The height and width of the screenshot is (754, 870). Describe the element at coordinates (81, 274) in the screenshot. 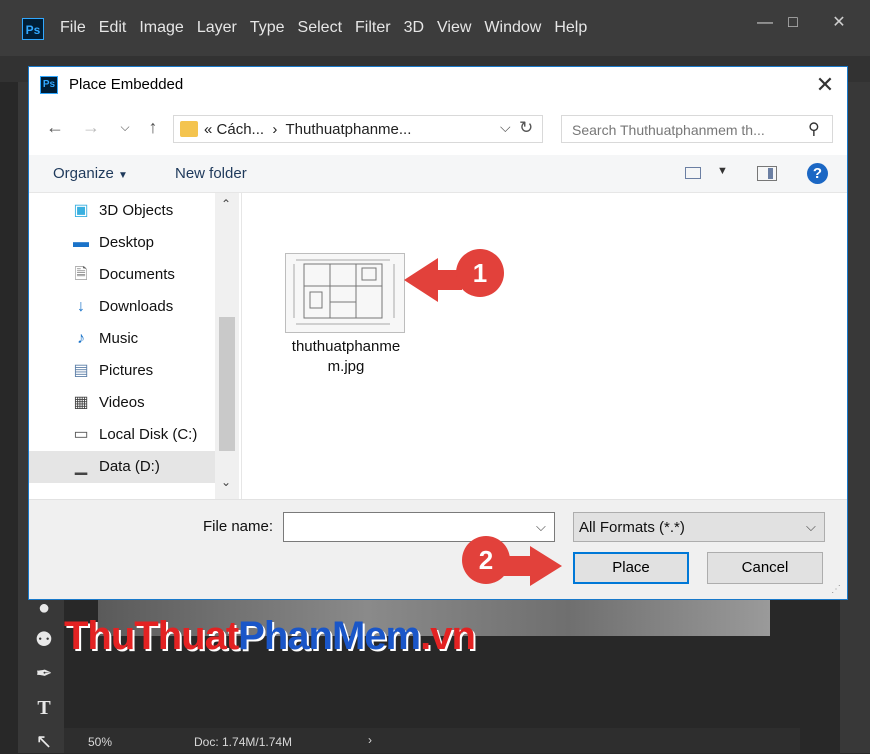

I see `documents-icon: 🗎` at that location.